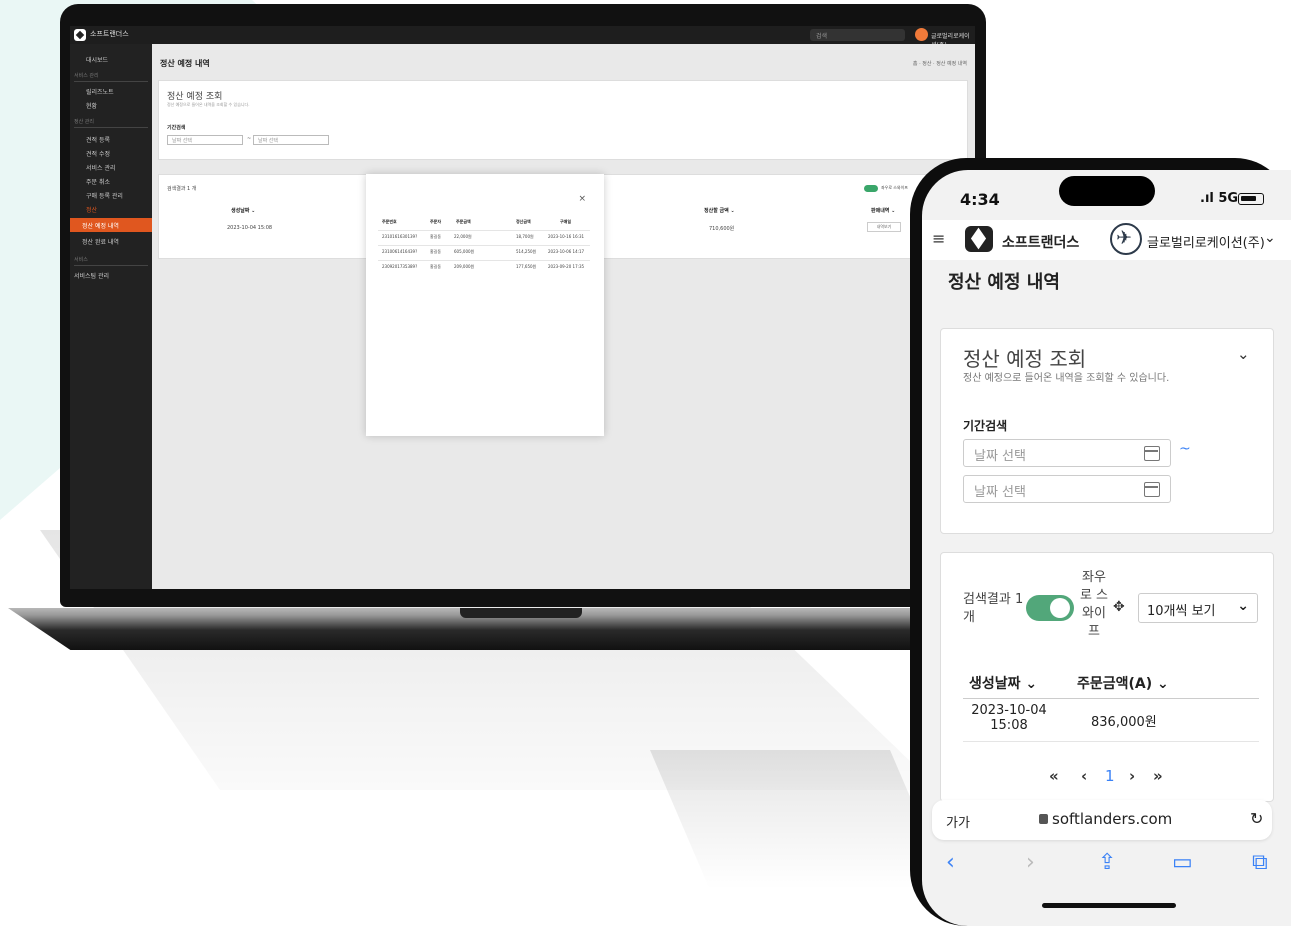 The height and width of the screenshot is (926, 1291). What do you see at coordinates (522, 37) in the screenshot?
I see `top-bar: 소프트랜더스 검색 글로벌리로케이션(주)` at bounding box center [522, 37].